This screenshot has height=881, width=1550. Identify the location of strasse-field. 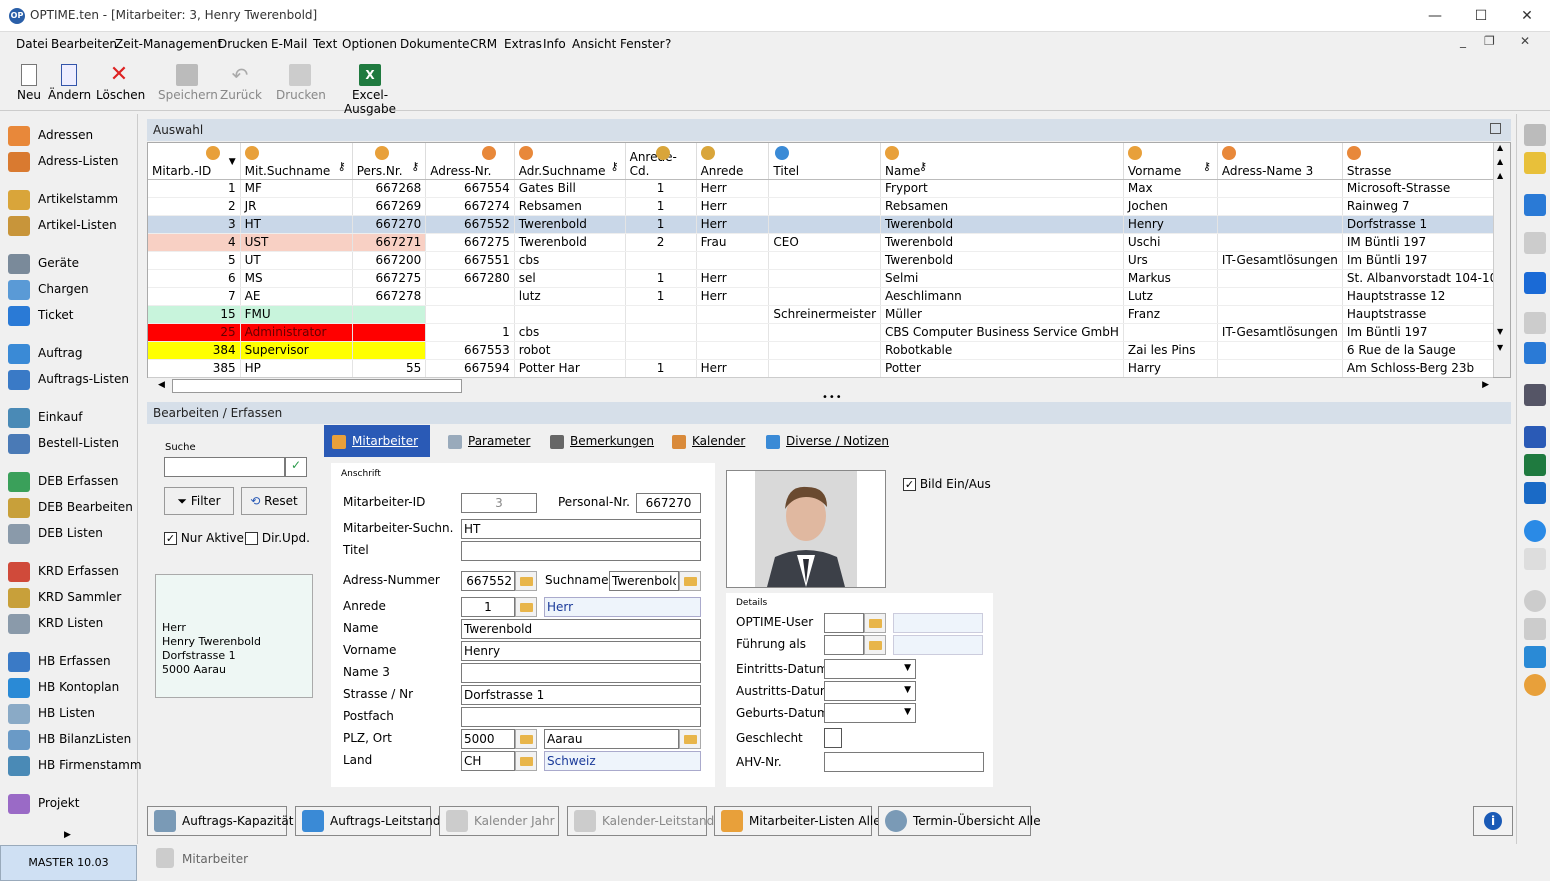
(581, 695).